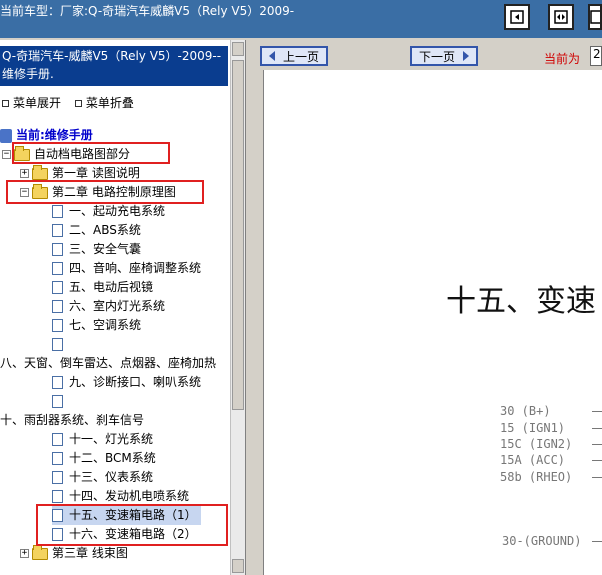 This screenshot has width=602, height=575. I want to click on tree-item-label: 四、音响、座椅调整系统, so click(135, 268).